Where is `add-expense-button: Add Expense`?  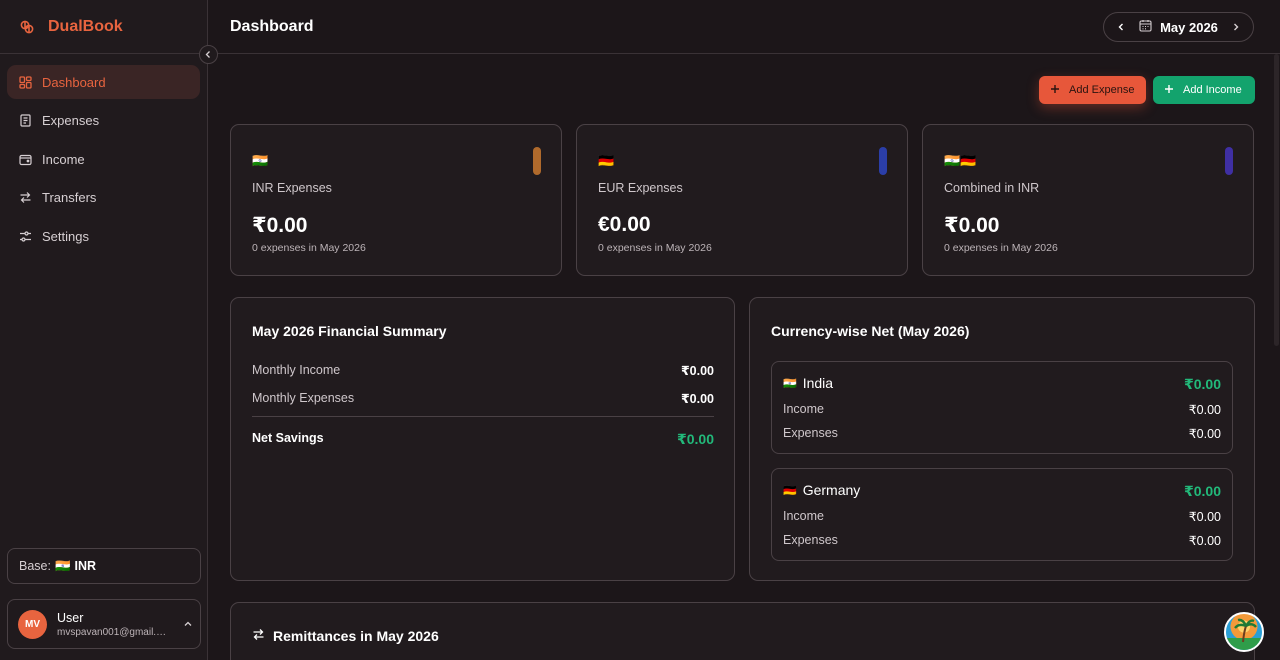
add-expense-button: Add Expense is located at coordinates (1092, 90).